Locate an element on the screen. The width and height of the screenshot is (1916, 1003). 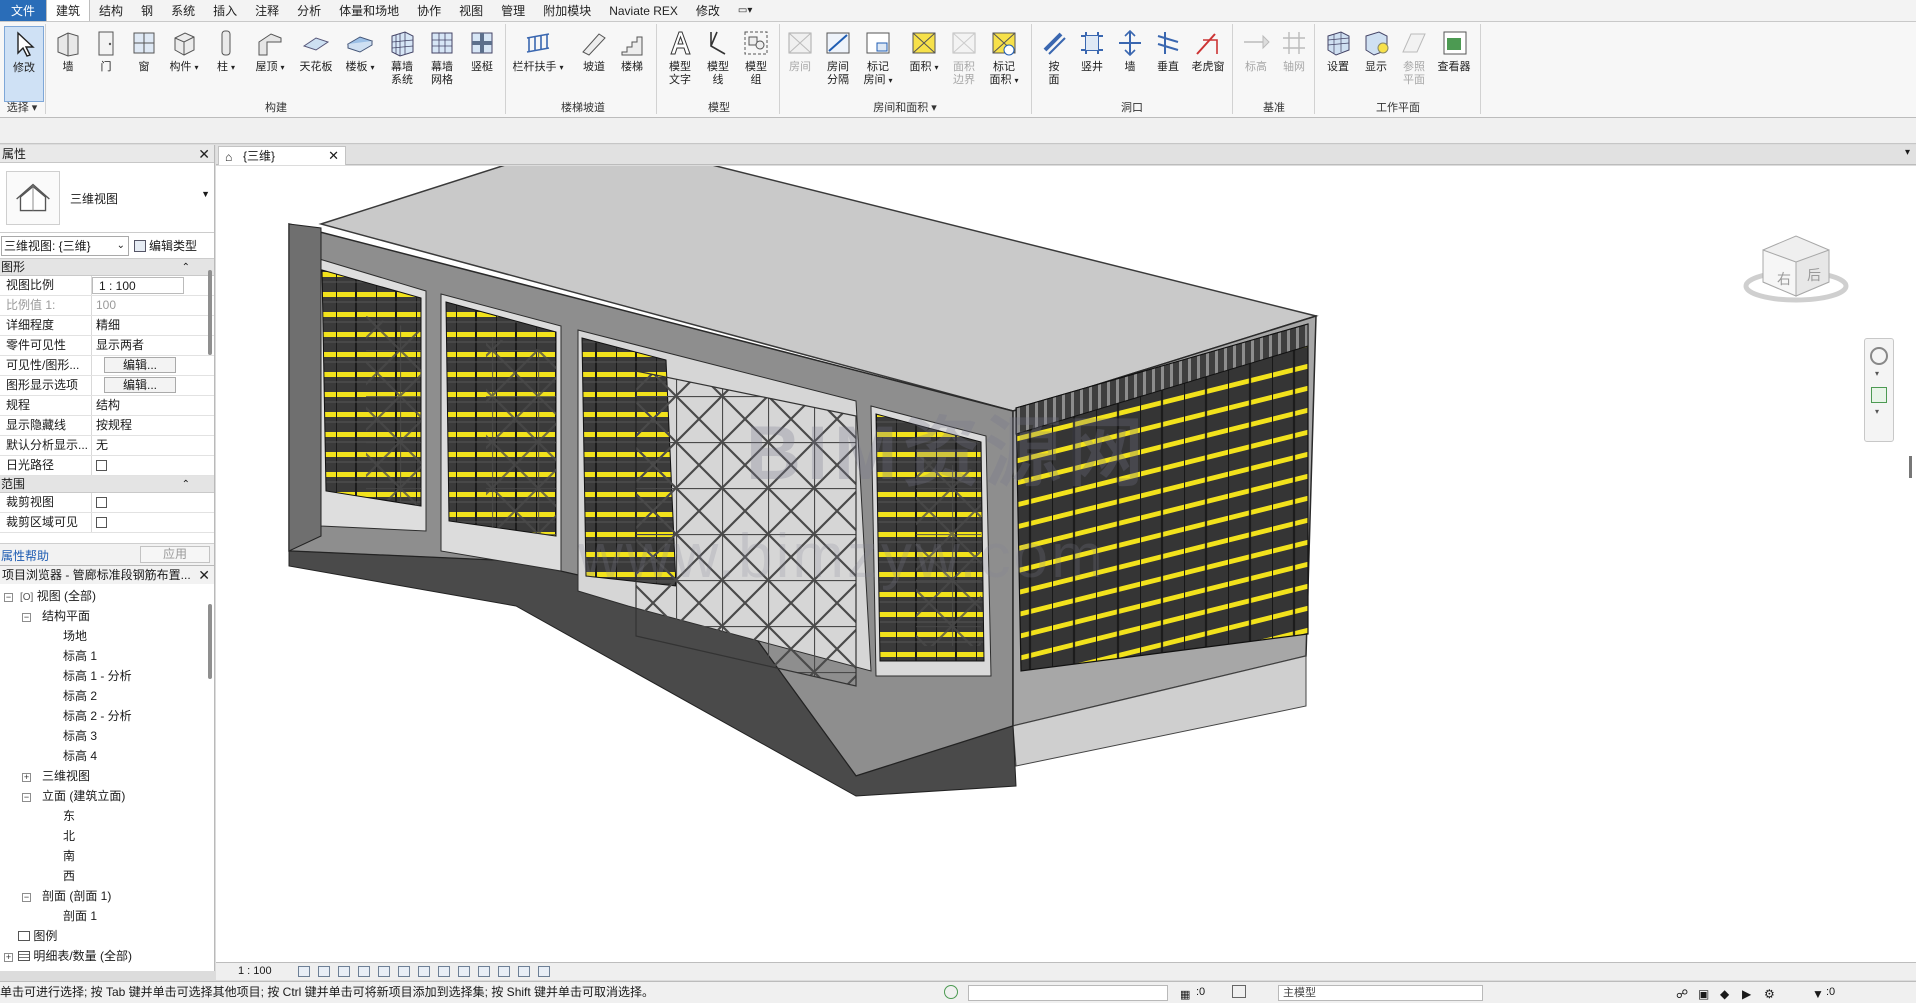
reference-plane-button: 参照 平面 is located at coordinates (1414, 64).